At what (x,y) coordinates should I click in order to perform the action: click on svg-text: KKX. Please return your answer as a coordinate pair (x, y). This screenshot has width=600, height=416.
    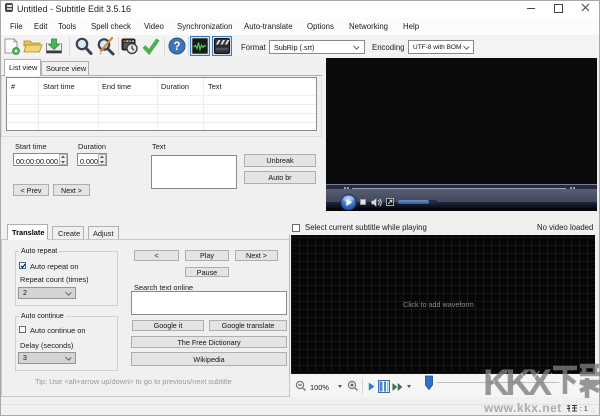
    Looking at the image, I should click on (518, 381).